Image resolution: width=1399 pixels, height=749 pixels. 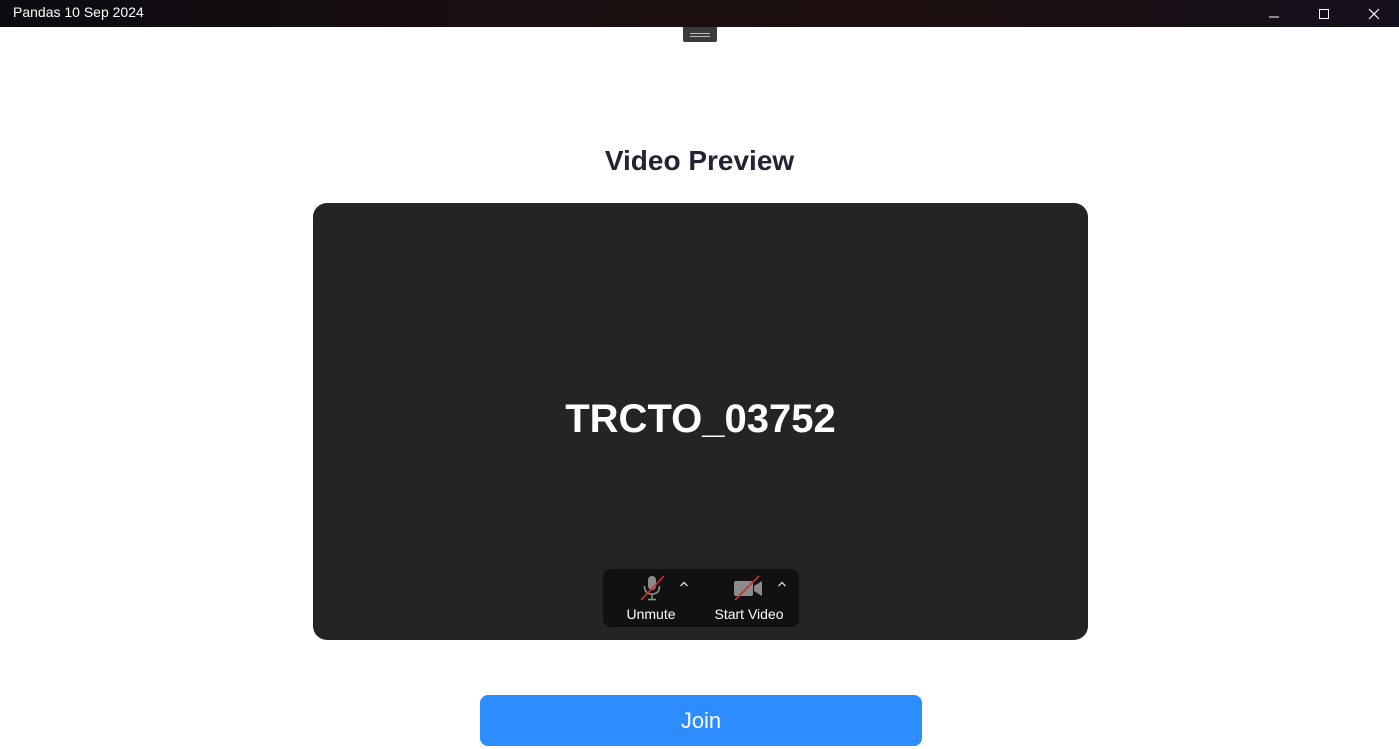 I want to click on microphone-muted-icon, so click(x=652, y=588).